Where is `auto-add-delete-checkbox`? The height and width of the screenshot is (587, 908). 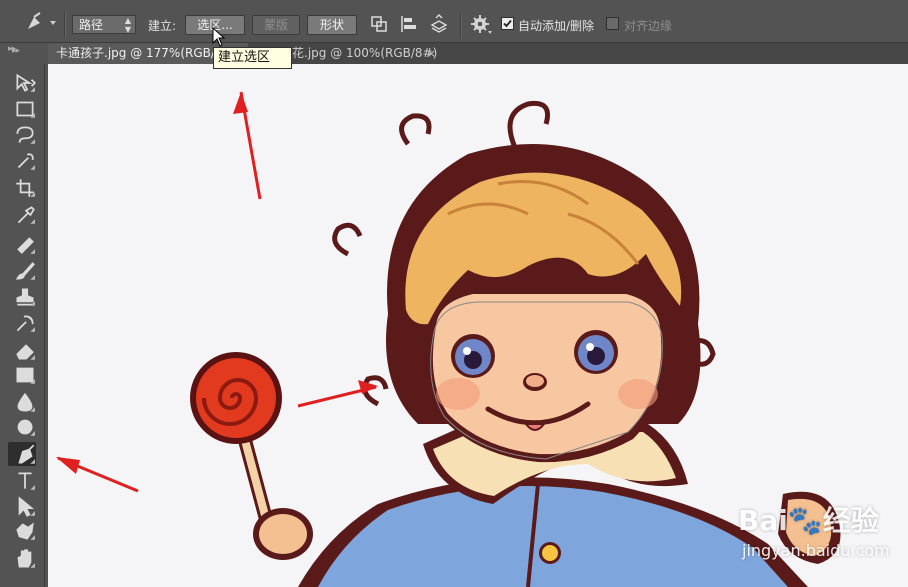 auto-add-delete-checkbox is located at coordinates (507, 23).